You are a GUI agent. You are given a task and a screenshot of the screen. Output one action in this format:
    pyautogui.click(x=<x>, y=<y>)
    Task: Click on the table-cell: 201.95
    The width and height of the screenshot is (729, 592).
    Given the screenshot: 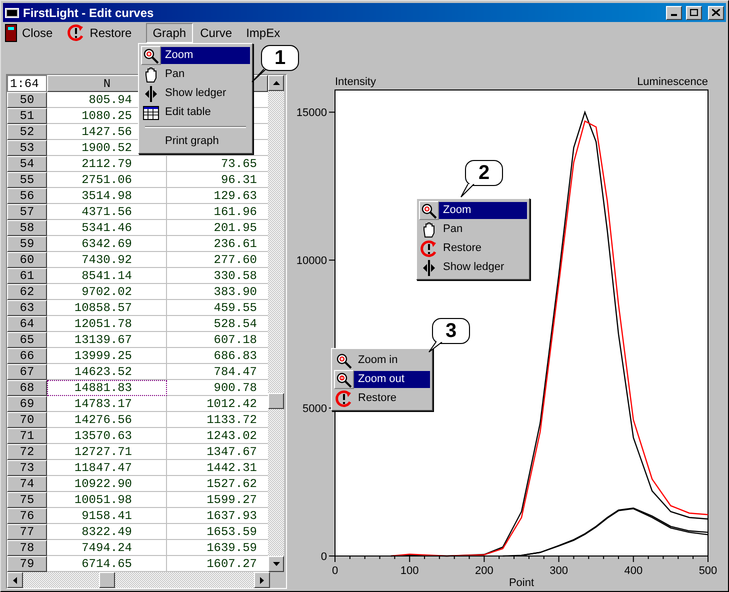 What is the action you would take?
    pyautogui.click(x=217, y=228)
    